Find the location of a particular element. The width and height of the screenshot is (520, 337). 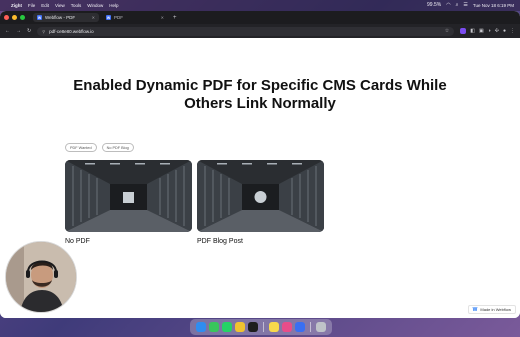

bookmark-star-icon: ☆ is located at coordinates (447, 31).